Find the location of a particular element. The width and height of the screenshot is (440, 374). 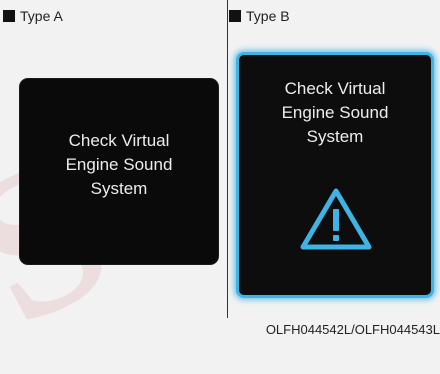

type-a-label-text: Type A is located at coordinates (41, 16).